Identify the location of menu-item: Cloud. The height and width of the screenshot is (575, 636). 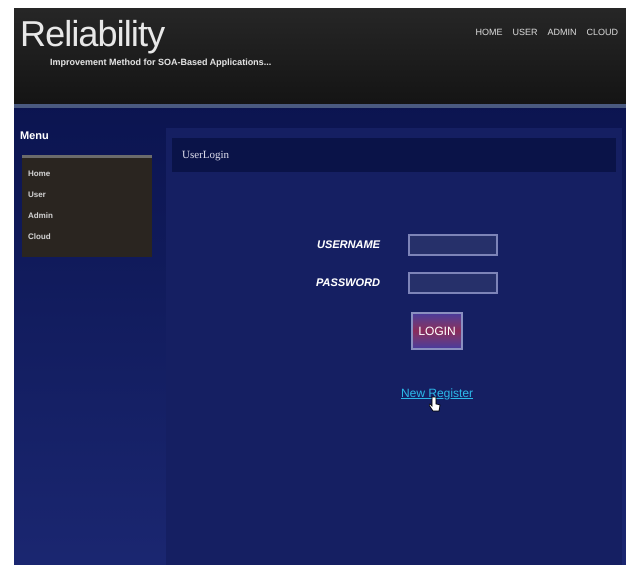
(87, 236).